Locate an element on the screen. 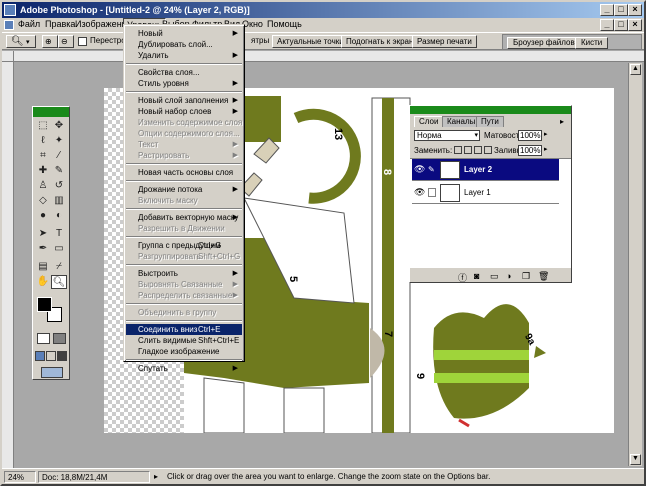 The height and width of the screenshot is (486, 646). new-layer-icon: ❐ is located at coordinates (526, 276).